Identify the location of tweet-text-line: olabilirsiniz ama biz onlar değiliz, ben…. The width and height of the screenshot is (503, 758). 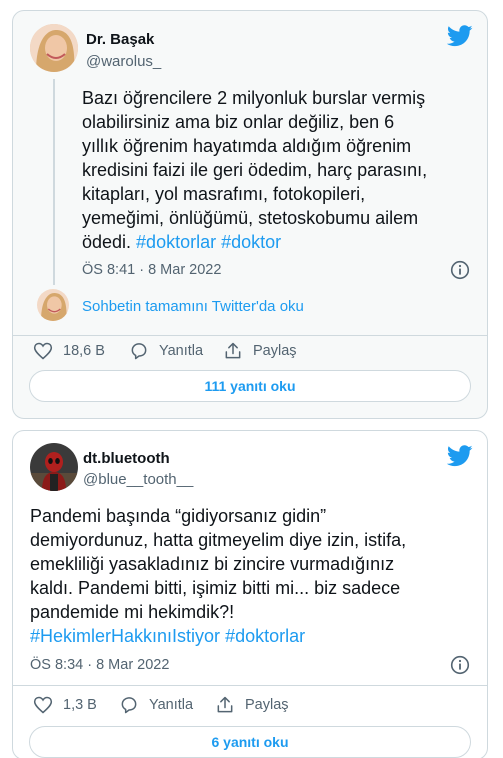
(238, 122).